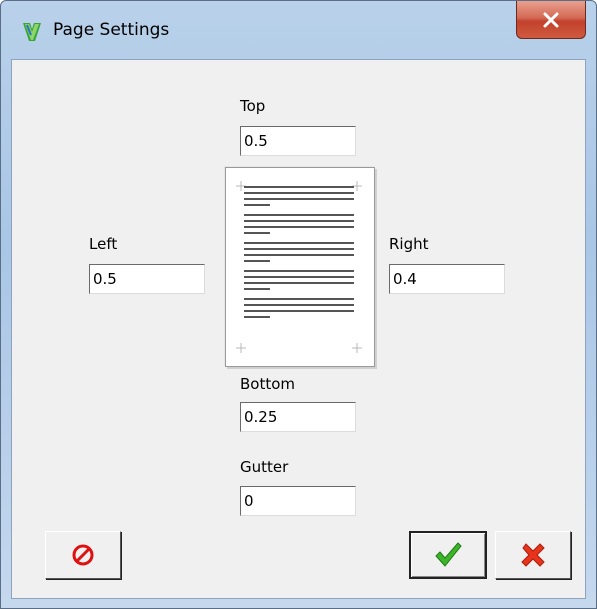  Describe the element at coordinates (264, 467) in the screenshot. I see `gutter-label: Gutter` at that location.